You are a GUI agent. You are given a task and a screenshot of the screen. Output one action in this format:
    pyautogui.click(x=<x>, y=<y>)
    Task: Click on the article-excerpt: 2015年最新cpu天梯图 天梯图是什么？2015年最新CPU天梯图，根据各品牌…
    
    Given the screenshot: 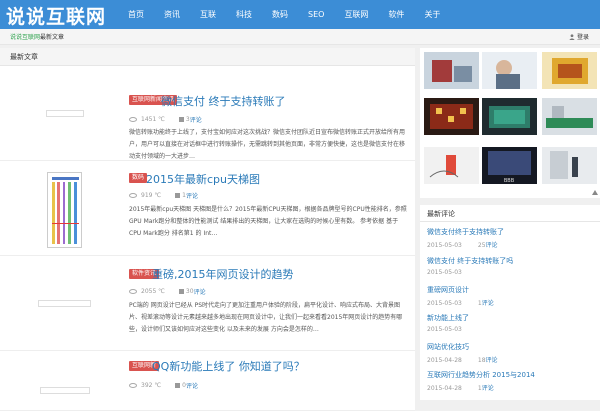 What is the action you would take?
    pyautogui.click(x=268, y=221)
    